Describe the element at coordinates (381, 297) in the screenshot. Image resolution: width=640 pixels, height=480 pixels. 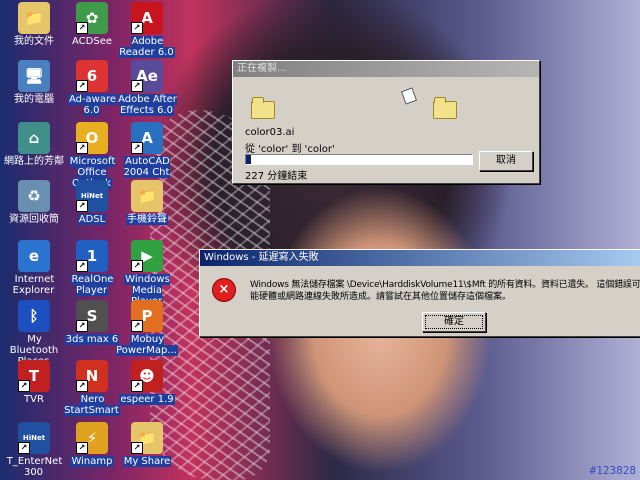
I see `error-message-line2: 能硬體或網路連線失敗所造成。請嘗試在其他位置儲存這個檔案。` at that location.